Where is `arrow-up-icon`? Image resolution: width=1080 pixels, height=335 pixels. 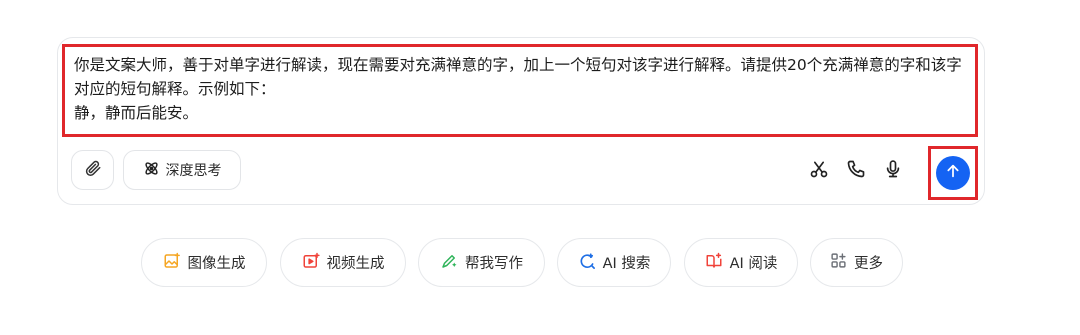
arrow-up-icon is located at coordinates (953, 173).